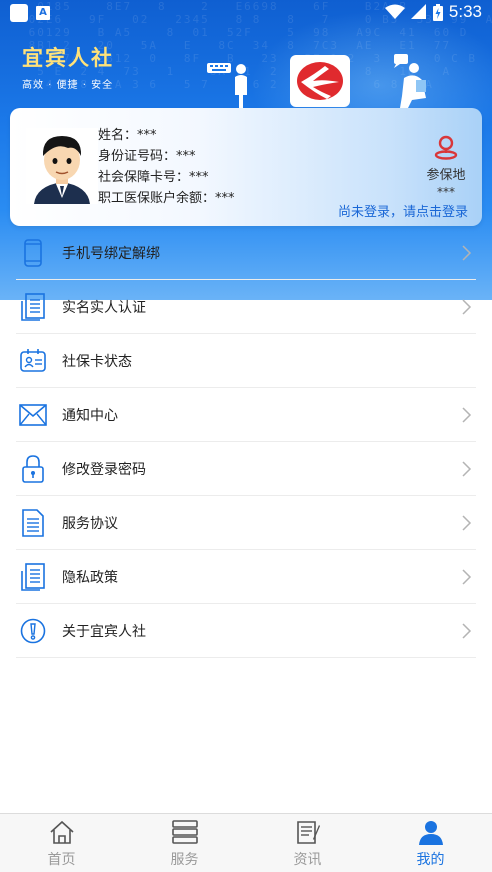 The image size is (492, 872). I want to click on menu-item-change-password: 修改登录密码, so click(246, 469).